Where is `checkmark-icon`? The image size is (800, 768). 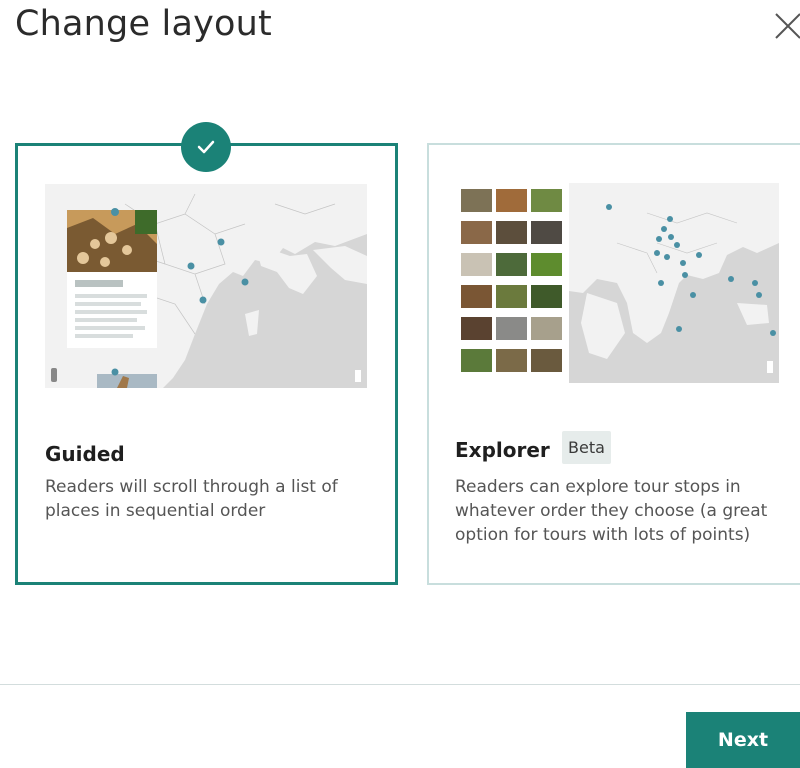 checkmark-icon is located at coordinates (206, 147).